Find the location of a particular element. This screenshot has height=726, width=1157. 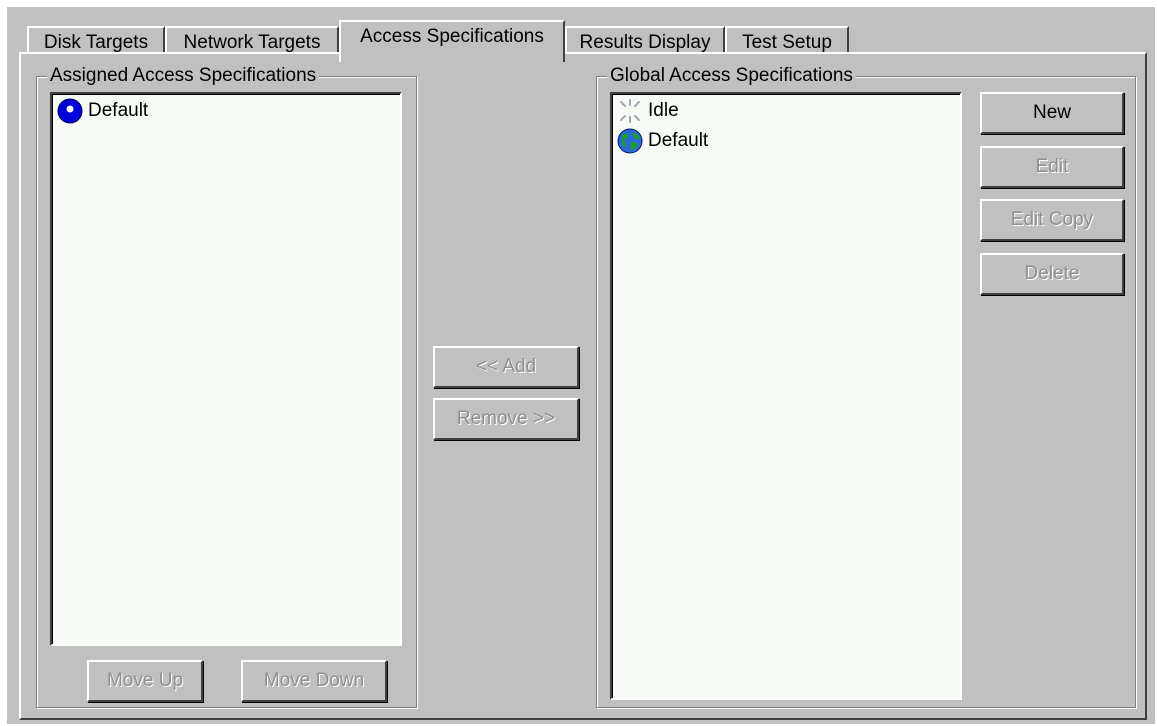

edit-copy-button: Edit Copy is located at coordinates (1052, 220).